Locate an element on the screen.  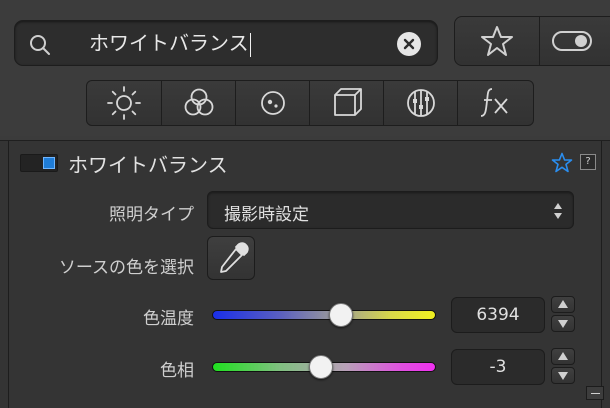
temperature-slider-track is located at coordinates (324, 315).